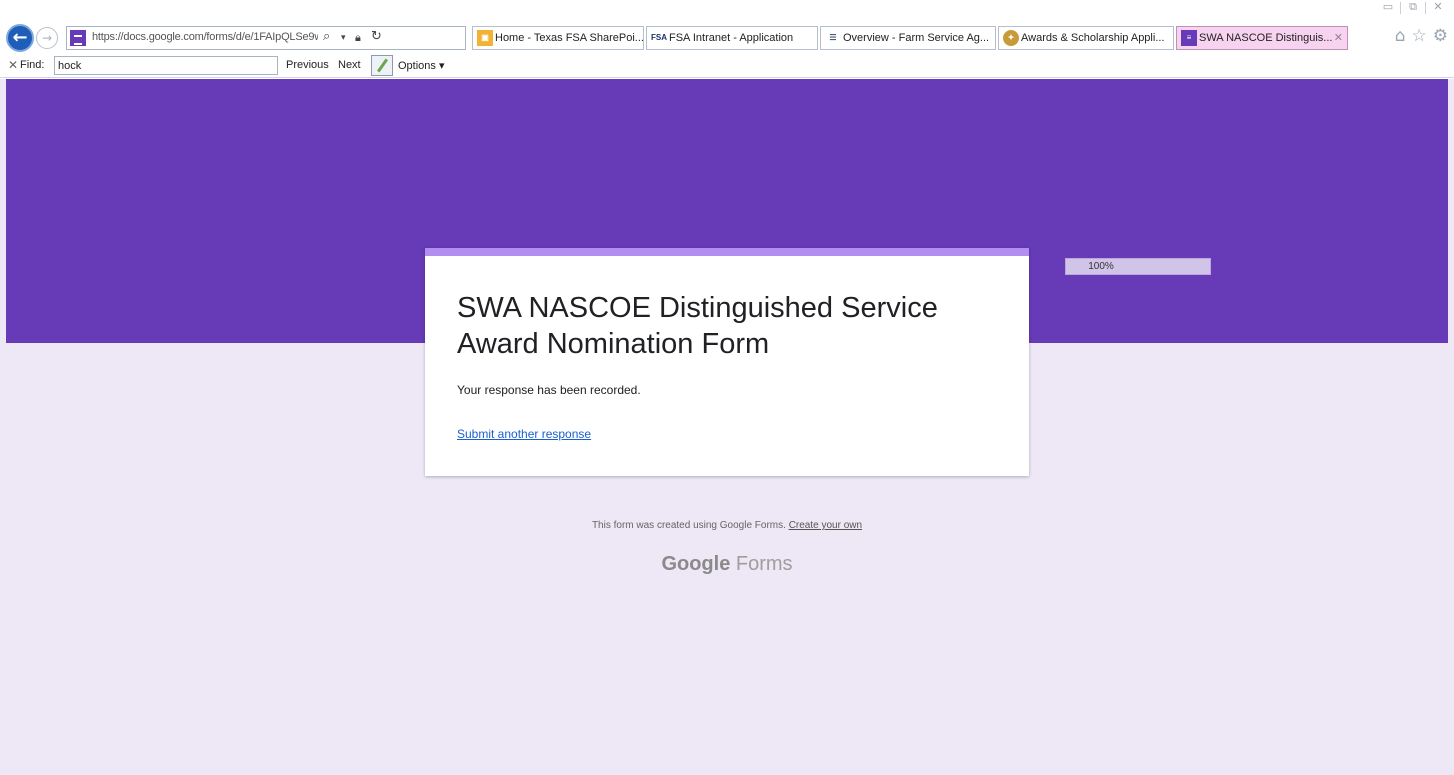 The width and height of the screenshot is (1454, 775). What do you see at coordinates (376, 36) in the screenshot?
I see `refresh-icon: ↻` at bounding box center [376, 36].